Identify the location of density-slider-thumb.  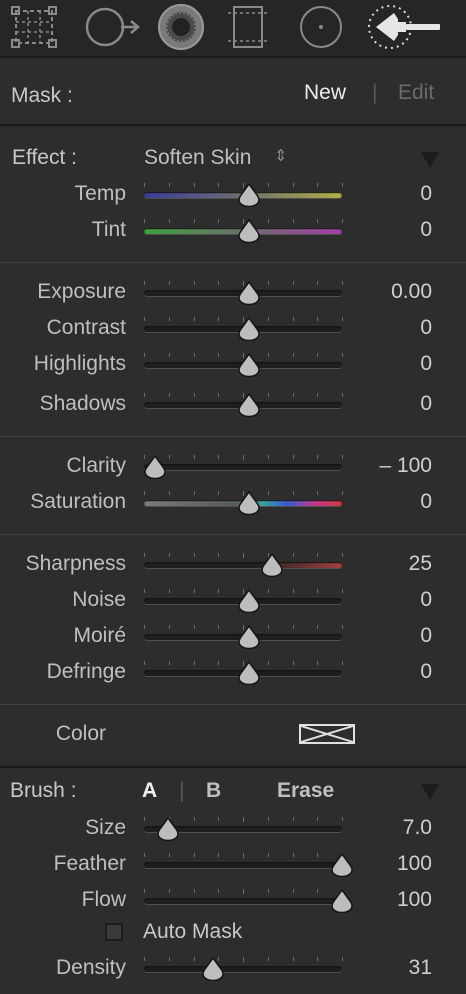
(213, 969).